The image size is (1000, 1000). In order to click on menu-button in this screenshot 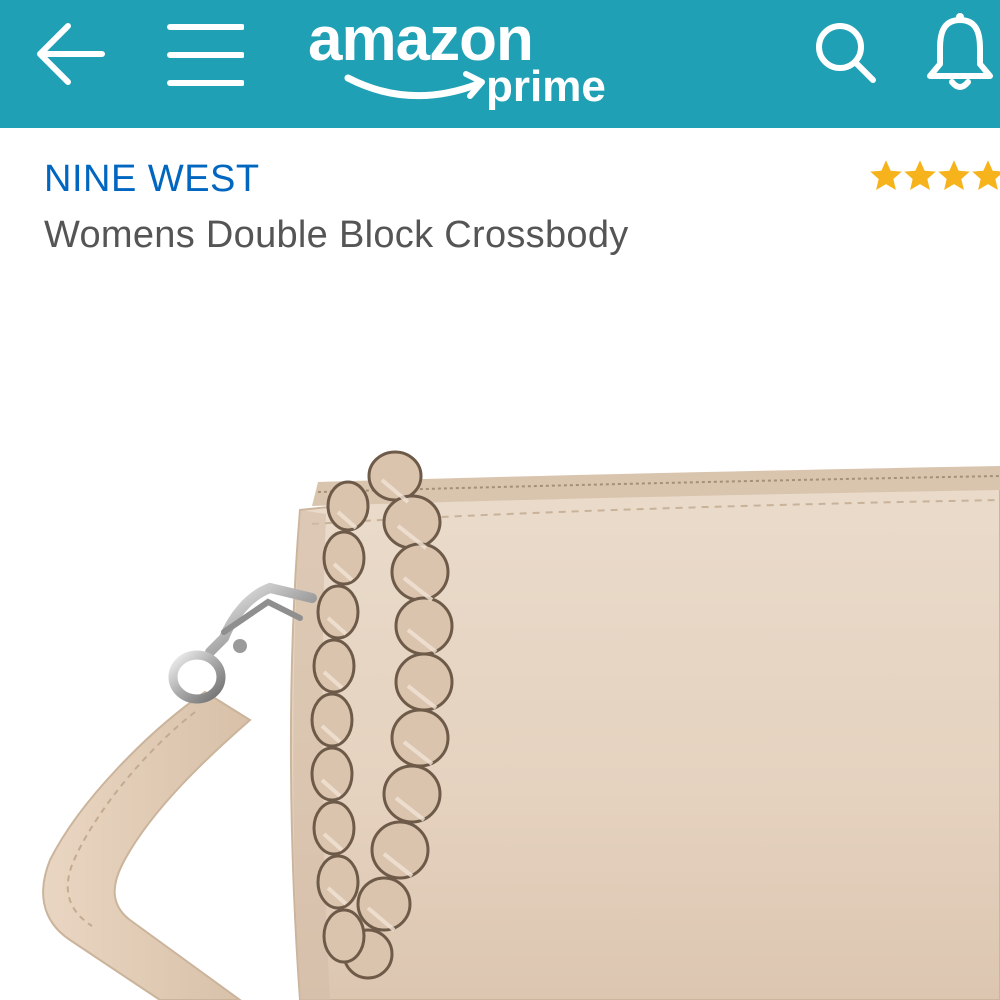, I will do `click(204, 54)`.